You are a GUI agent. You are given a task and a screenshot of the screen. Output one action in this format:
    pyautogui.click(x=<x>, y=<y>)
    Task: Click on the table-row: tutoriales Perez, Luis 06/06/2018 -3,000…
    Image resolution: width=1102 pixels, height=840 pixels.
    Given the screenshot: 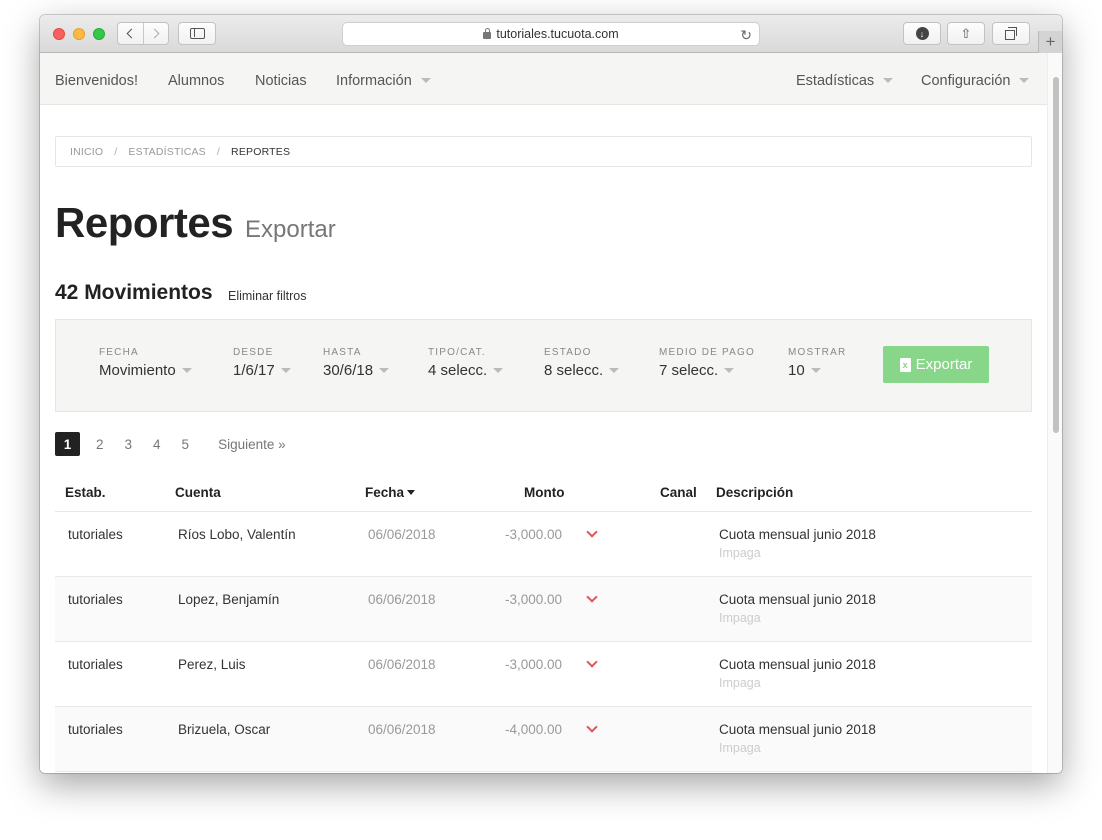 What is the action you would take?
    pyautogui.click(x=543, y=674)
    